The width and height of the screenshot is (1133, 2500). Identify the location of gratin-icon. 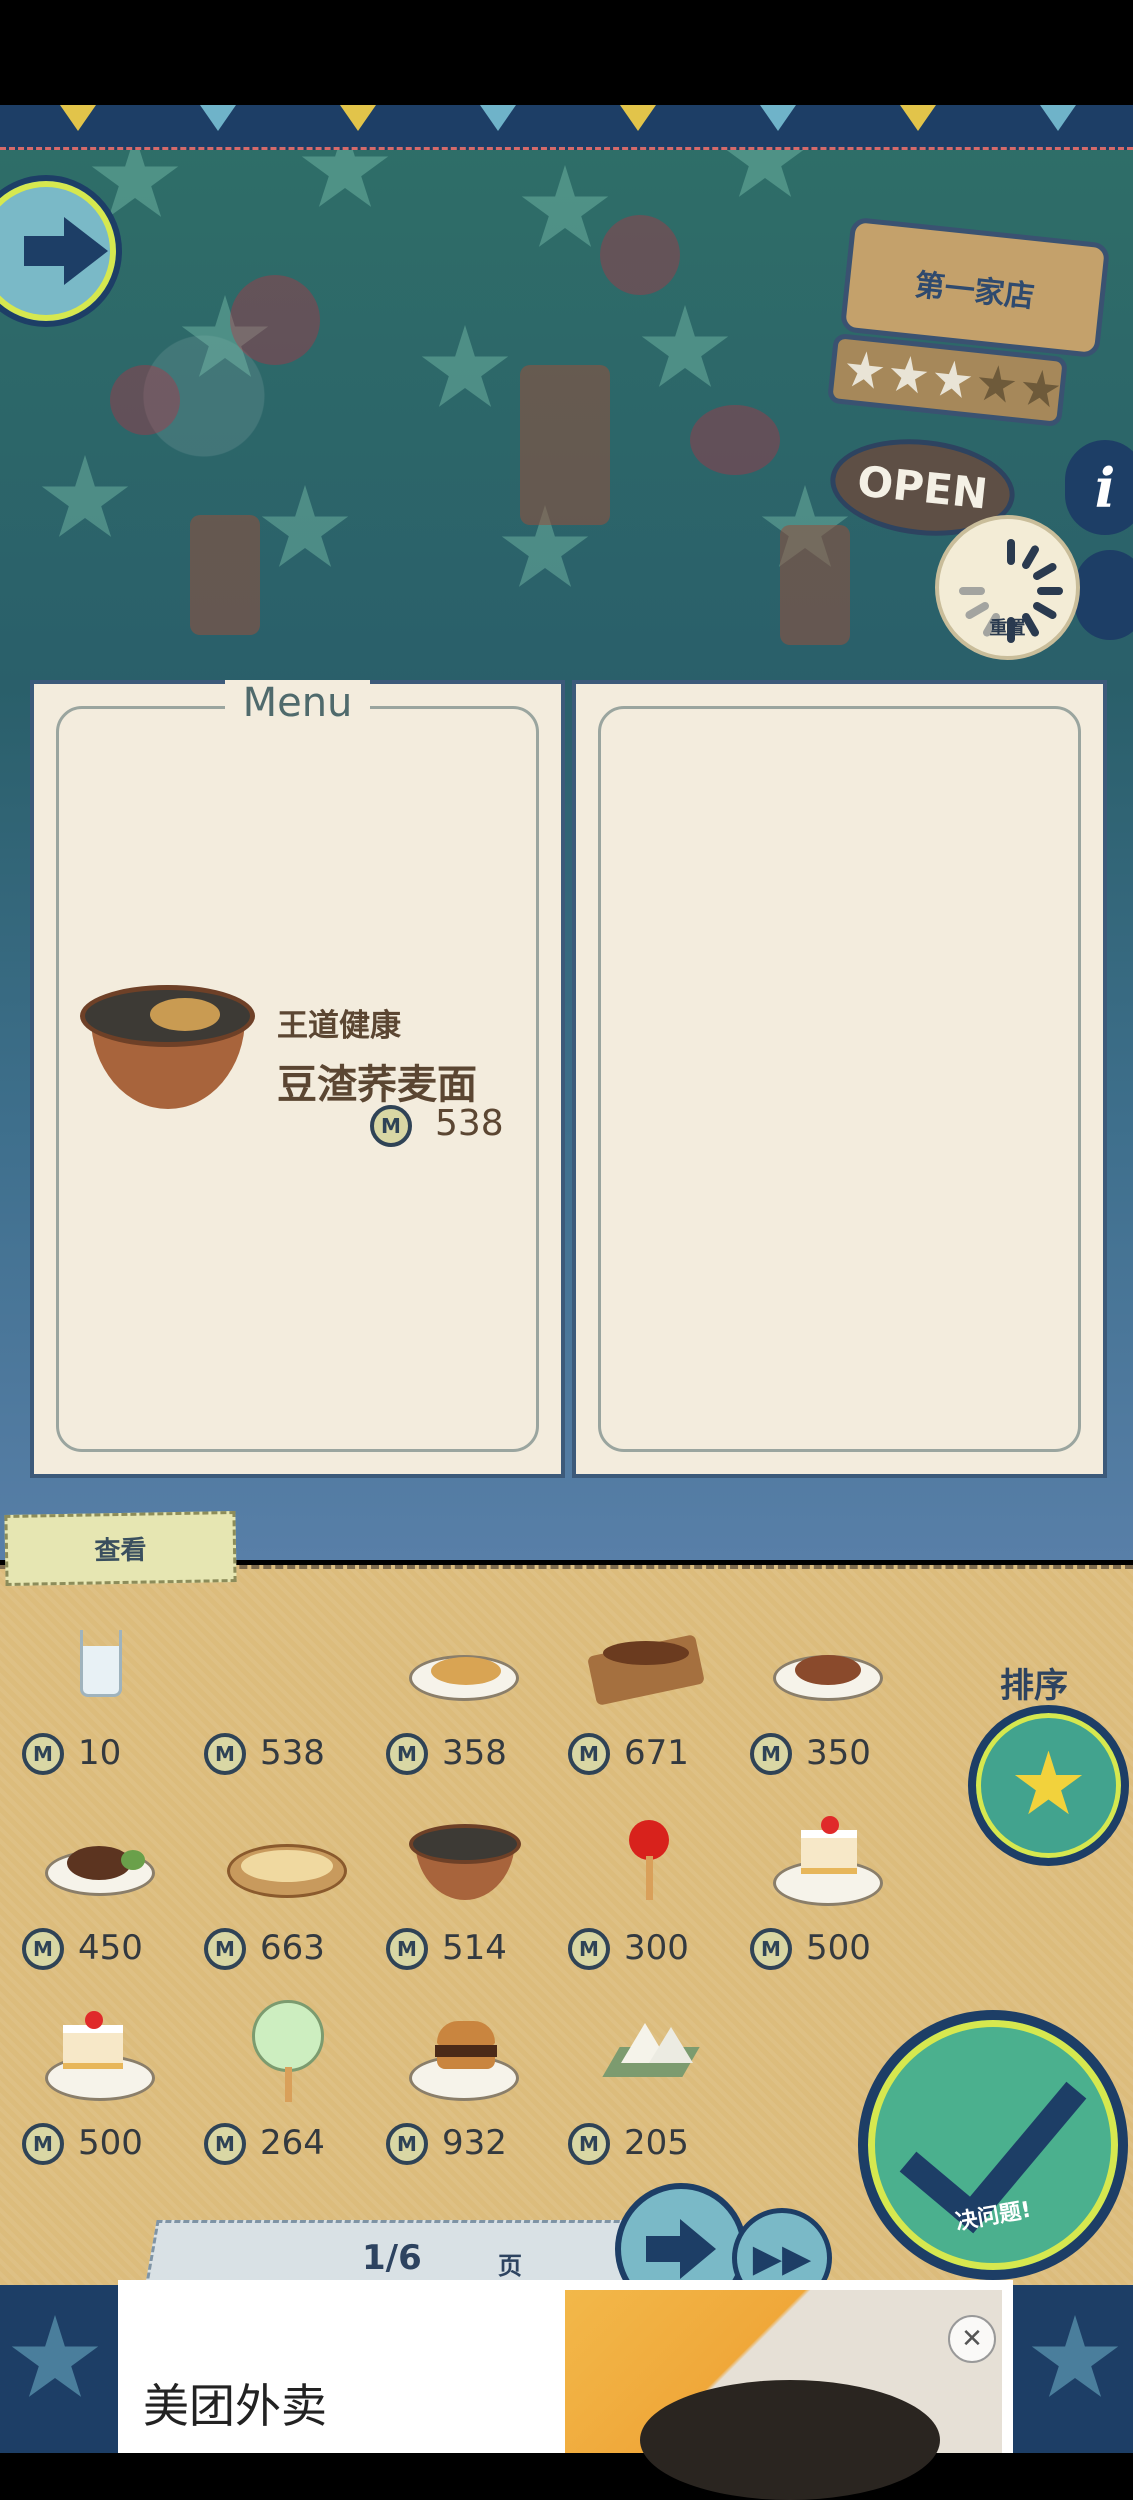
(287, 1855).